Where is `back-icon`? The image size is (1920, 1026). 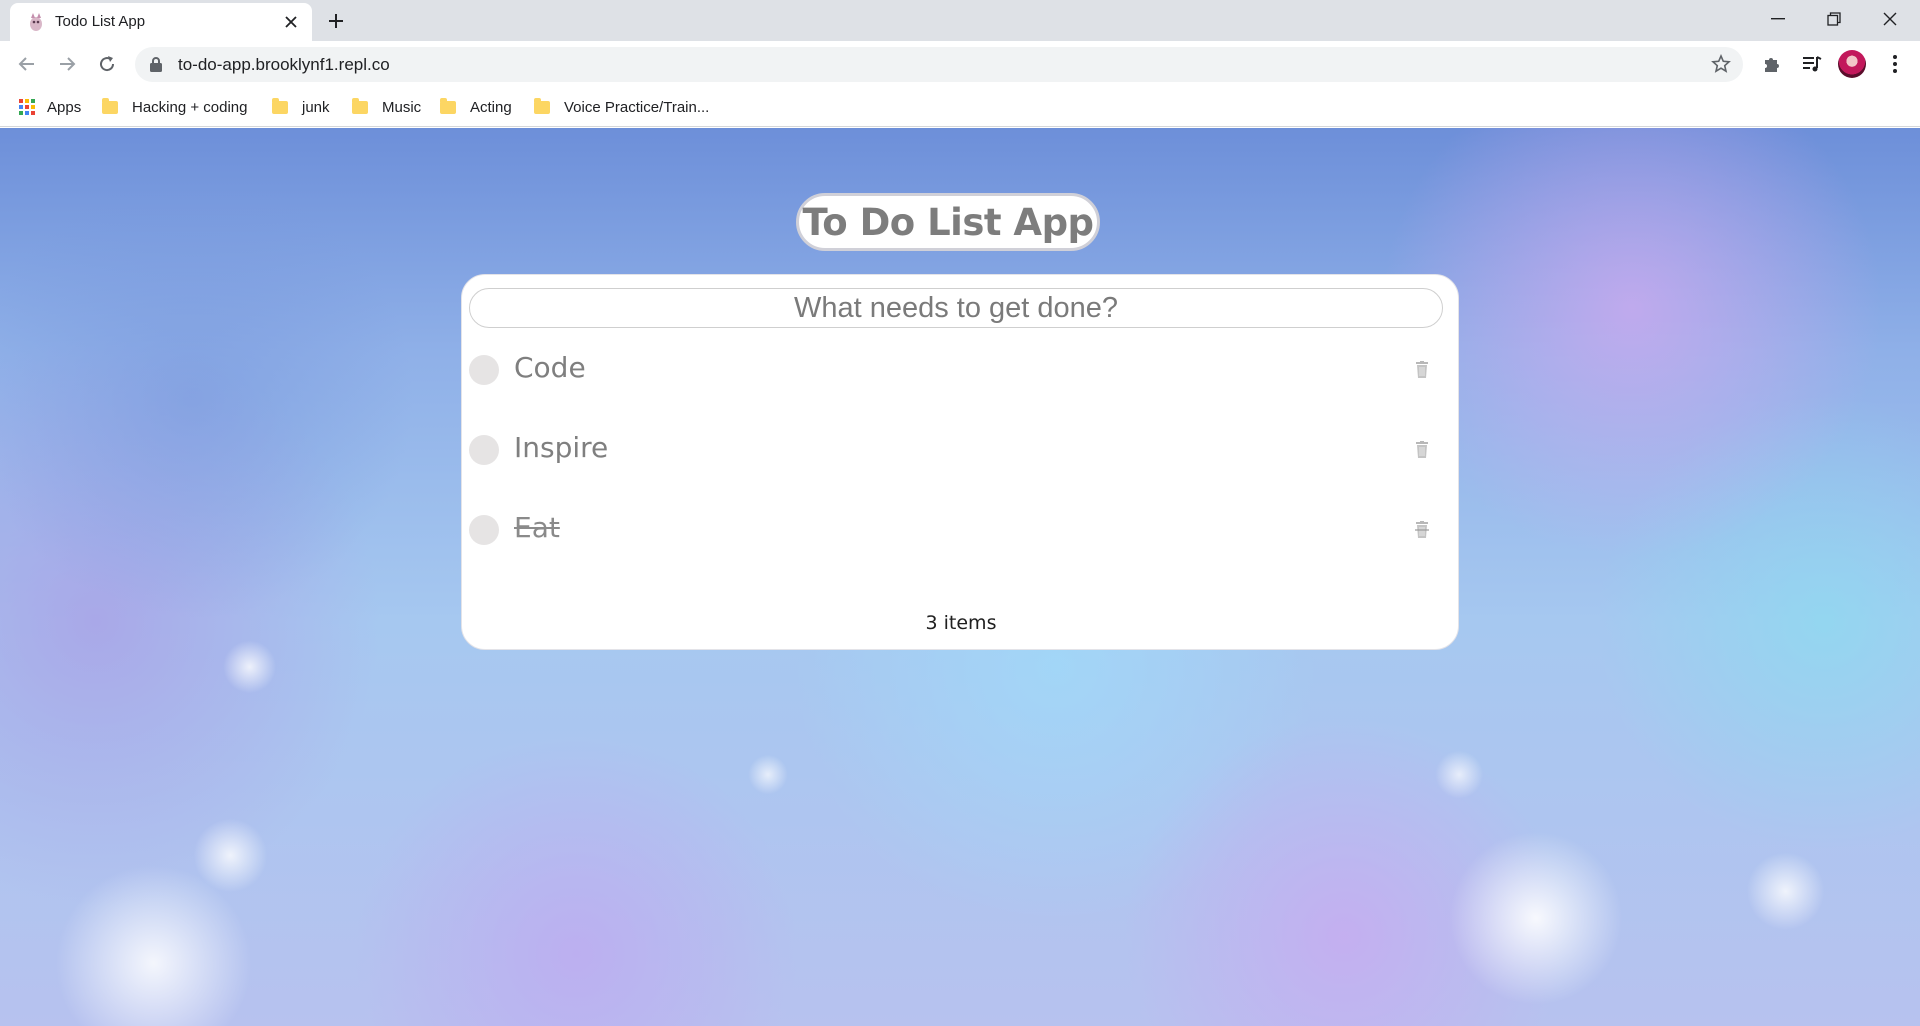 back-icon is located at coordinates (27, 64).